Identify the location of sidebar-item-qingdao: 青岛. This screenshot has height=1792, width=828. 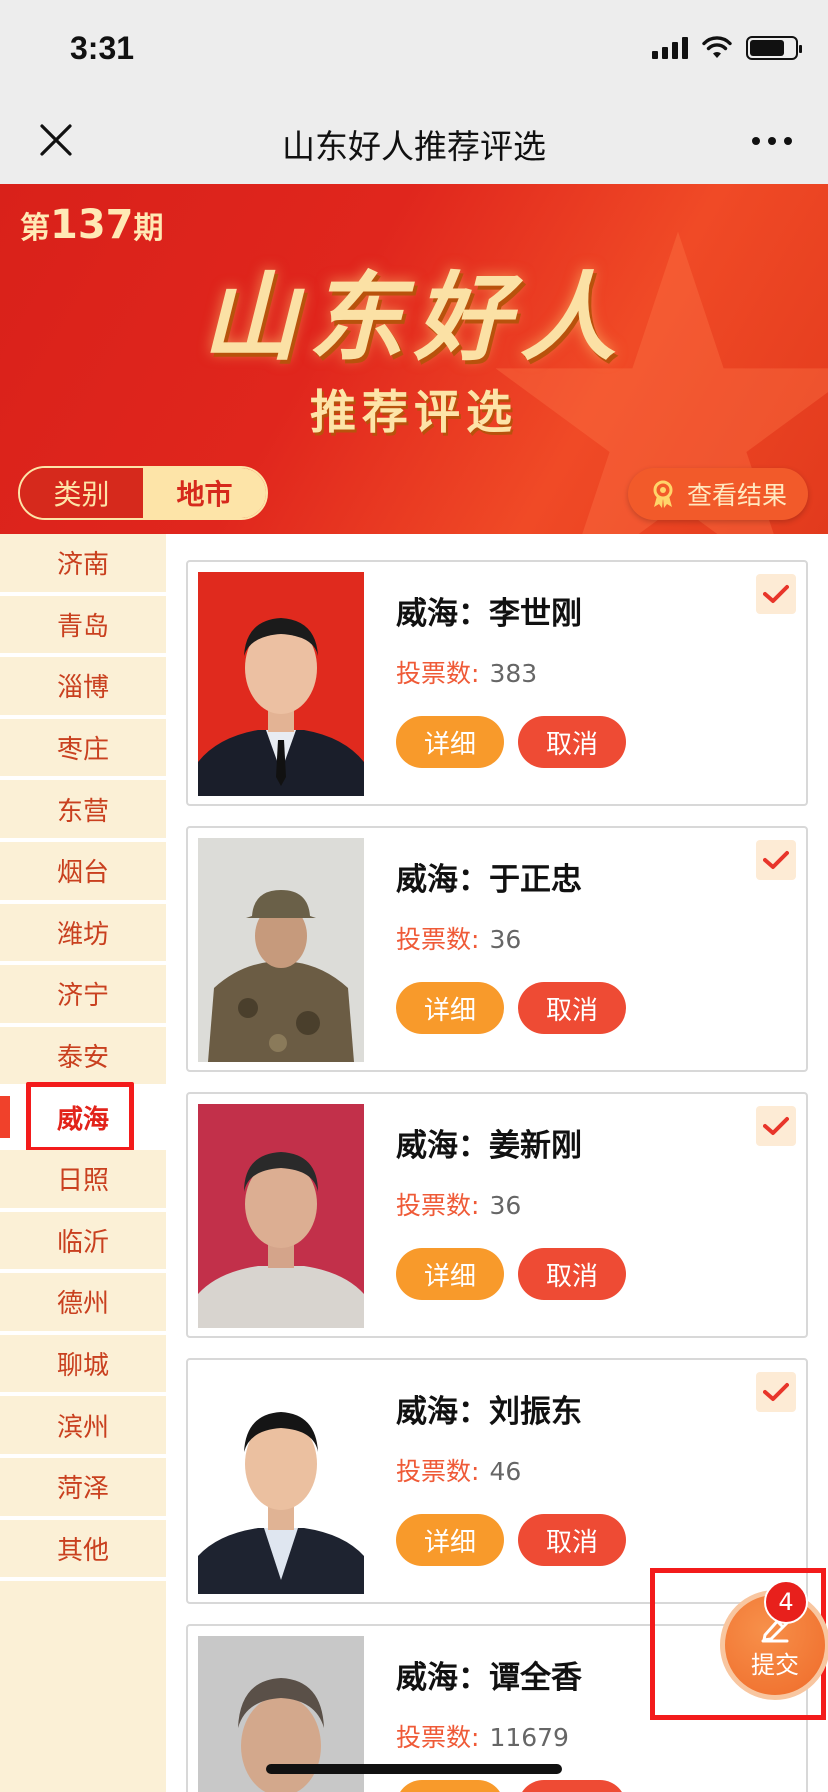
(83, 626).